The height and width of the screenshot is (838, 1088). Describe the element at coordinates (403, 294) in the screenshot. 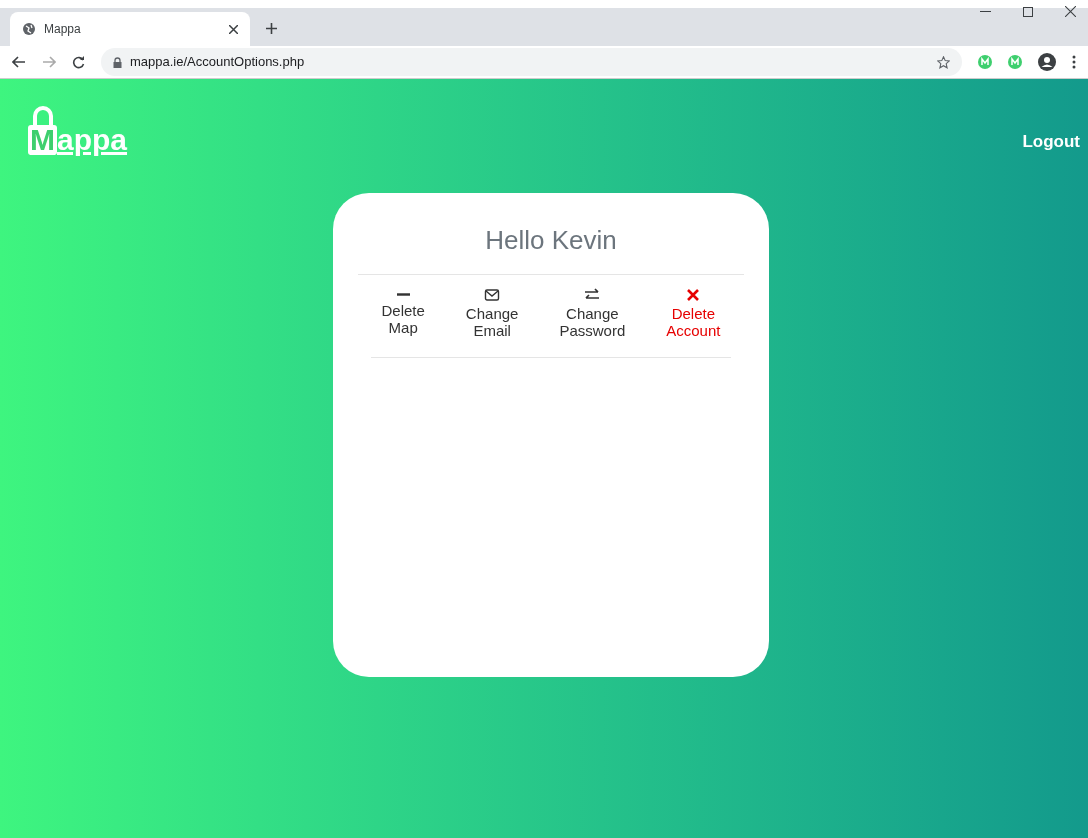

I see `minus-icon` at that location.